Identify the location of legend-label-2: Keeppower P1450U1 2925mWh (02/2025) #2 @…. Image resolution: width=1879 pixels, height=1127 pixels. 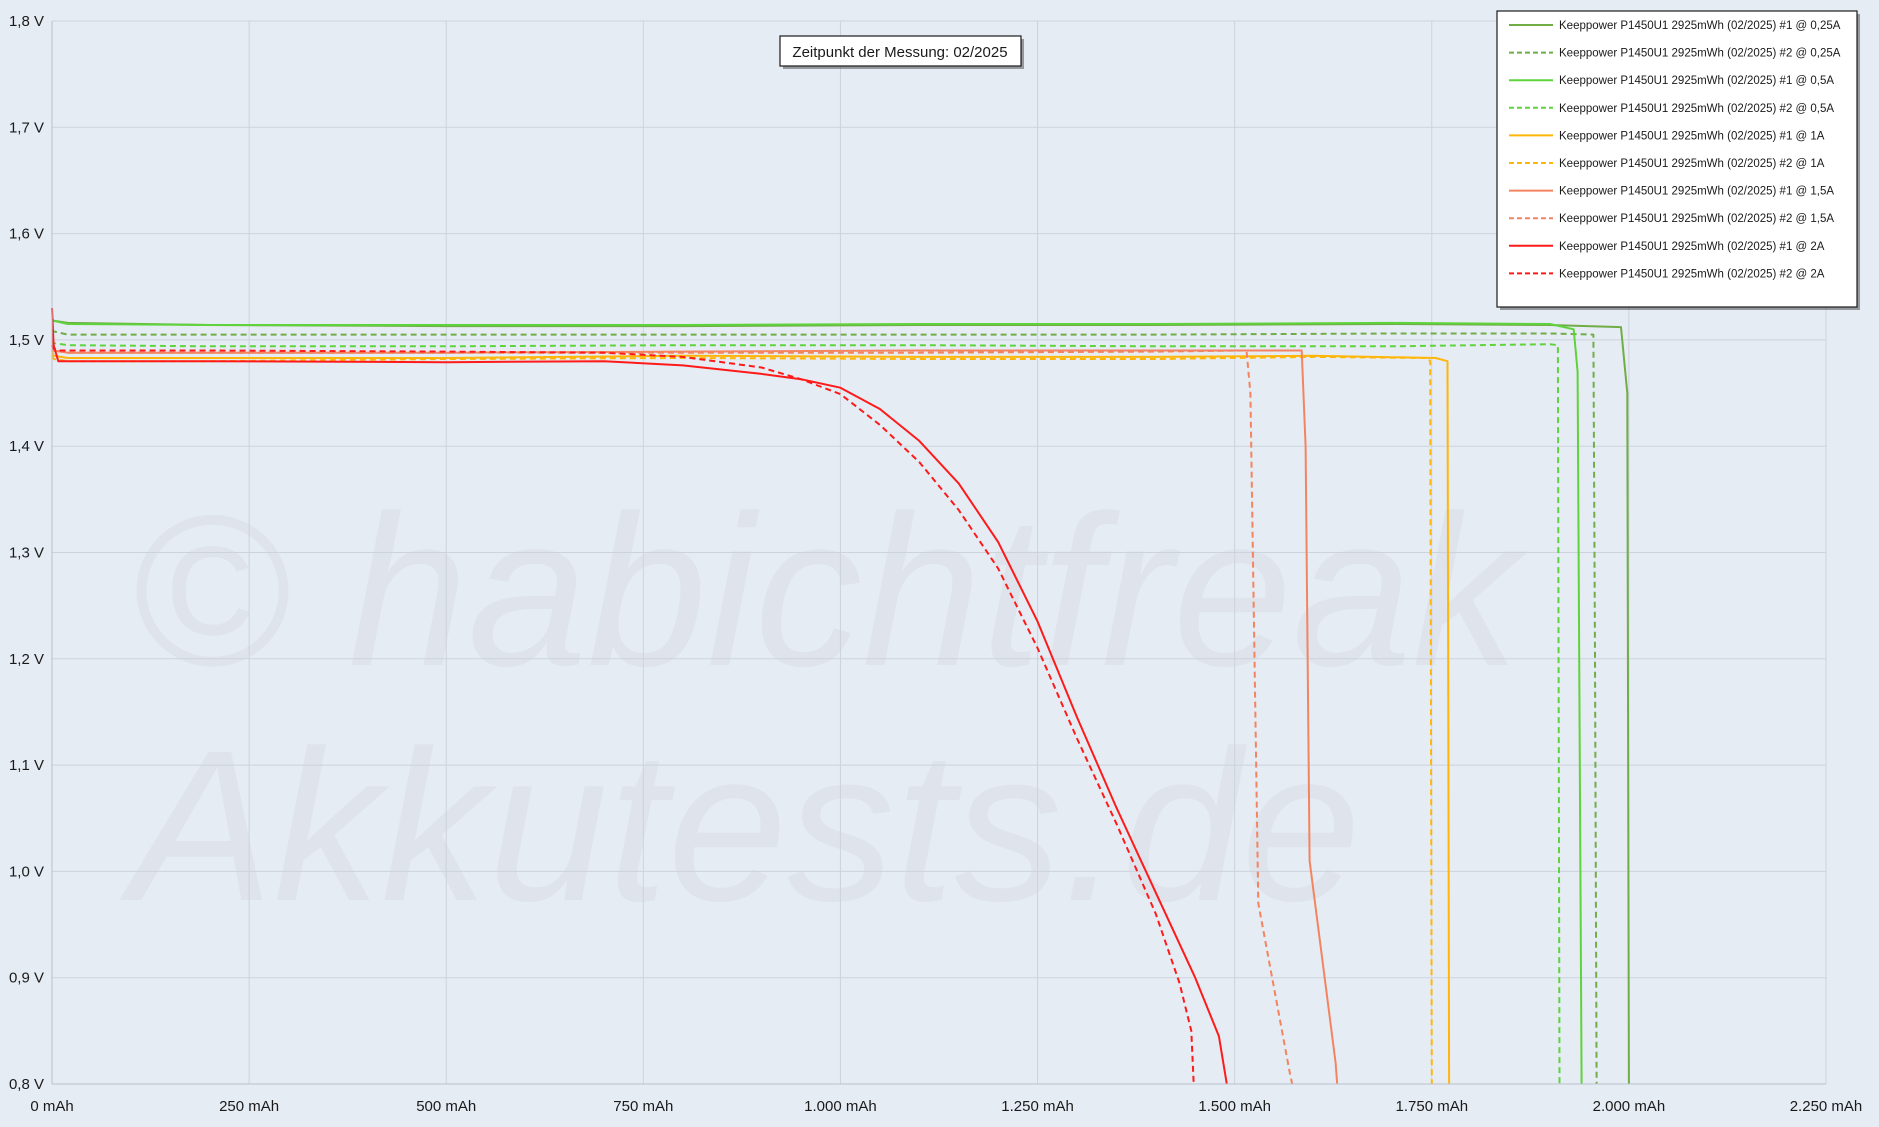
(1700, 54).